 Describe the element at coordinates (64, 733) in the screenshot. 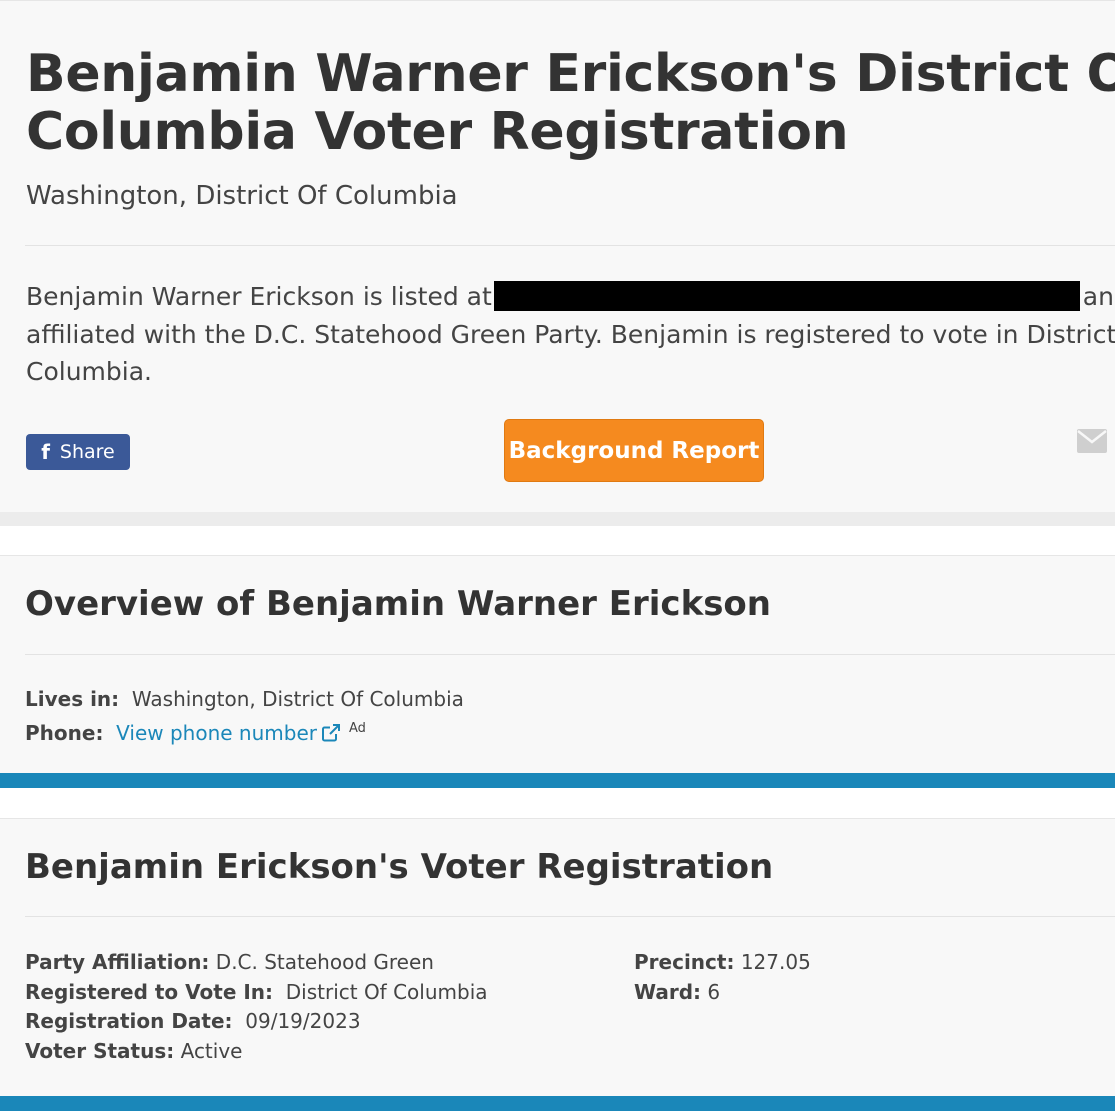

I see `phone-label: Phone:` at that location.